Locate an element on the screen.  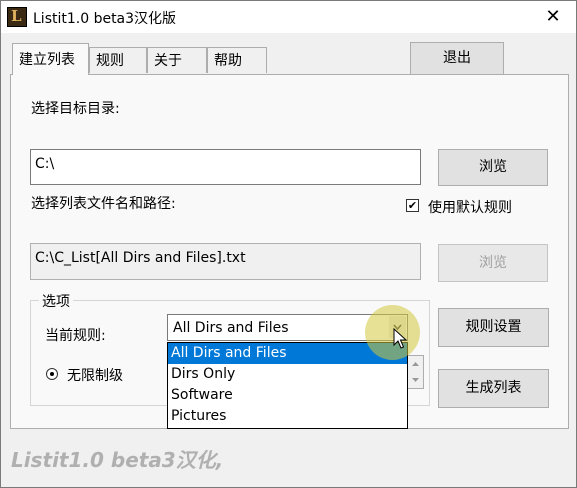
dropdown-option-pictures: Pictures is located at coordinates (287, 416).